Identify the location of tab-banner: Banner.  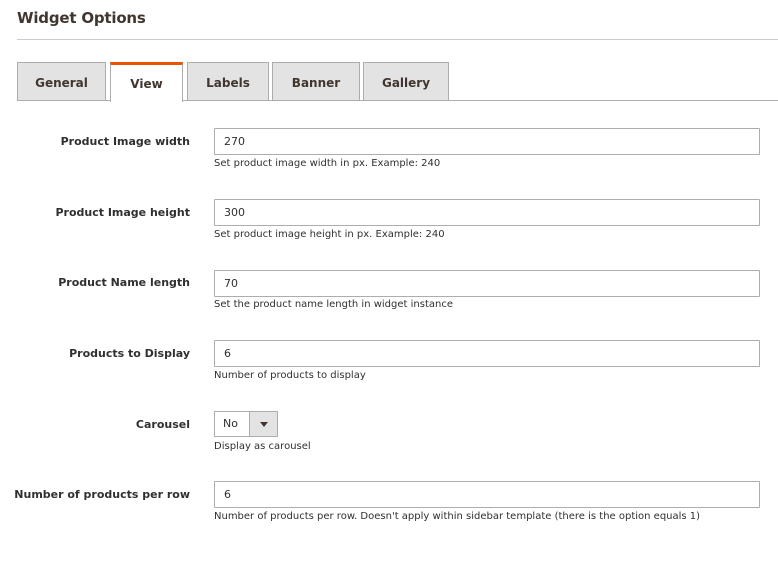
(316, 81).